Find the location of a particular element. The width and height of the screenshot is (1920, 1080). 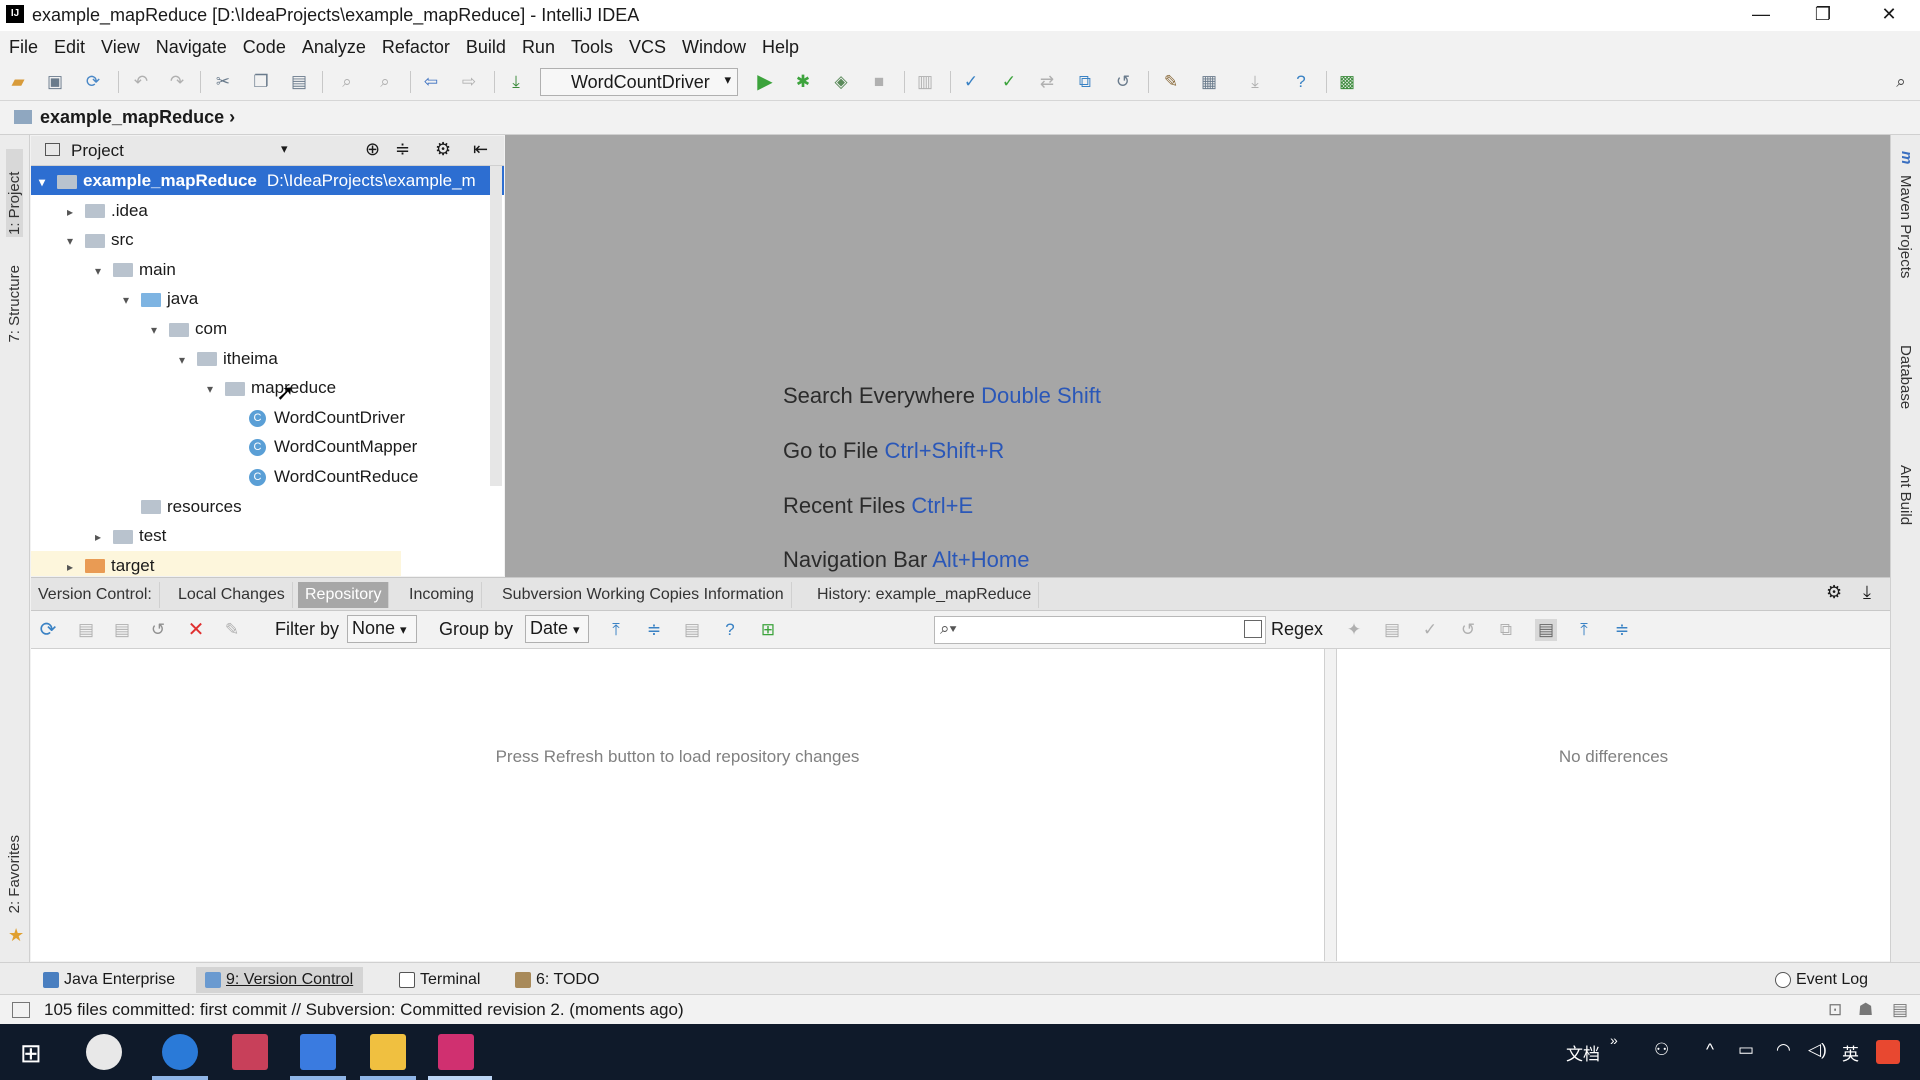

tree-node: ▾ mapreduce is located at coordinates (267, 387).